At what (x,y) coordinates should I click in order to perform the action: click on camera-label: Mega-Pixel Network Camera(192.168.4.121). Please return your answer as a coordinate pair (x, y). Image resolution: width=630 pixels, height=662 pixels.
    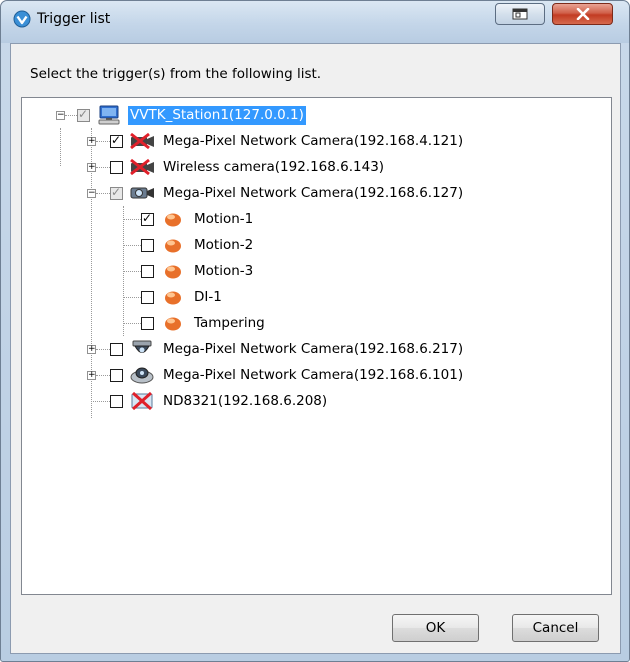
    Looking at the image, I should click on (313, 140).